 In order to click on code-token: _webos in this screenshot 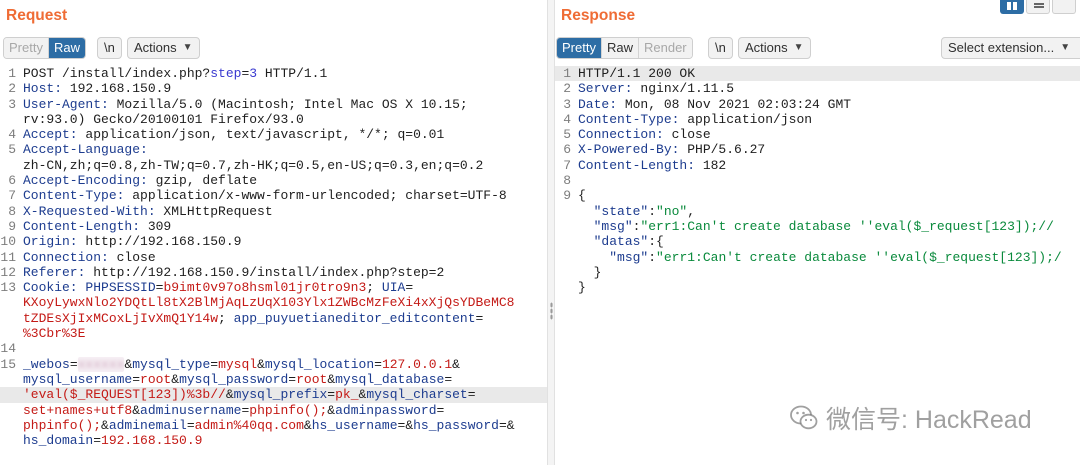, I will do `click(46, 364)`.